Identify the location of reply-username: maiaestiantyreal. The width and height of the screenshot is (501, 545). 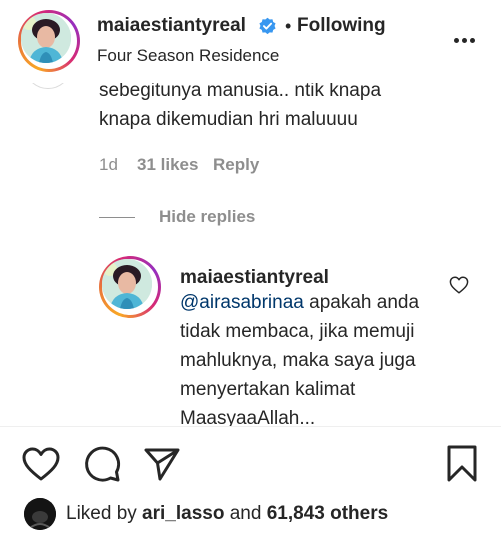
(254, 278).